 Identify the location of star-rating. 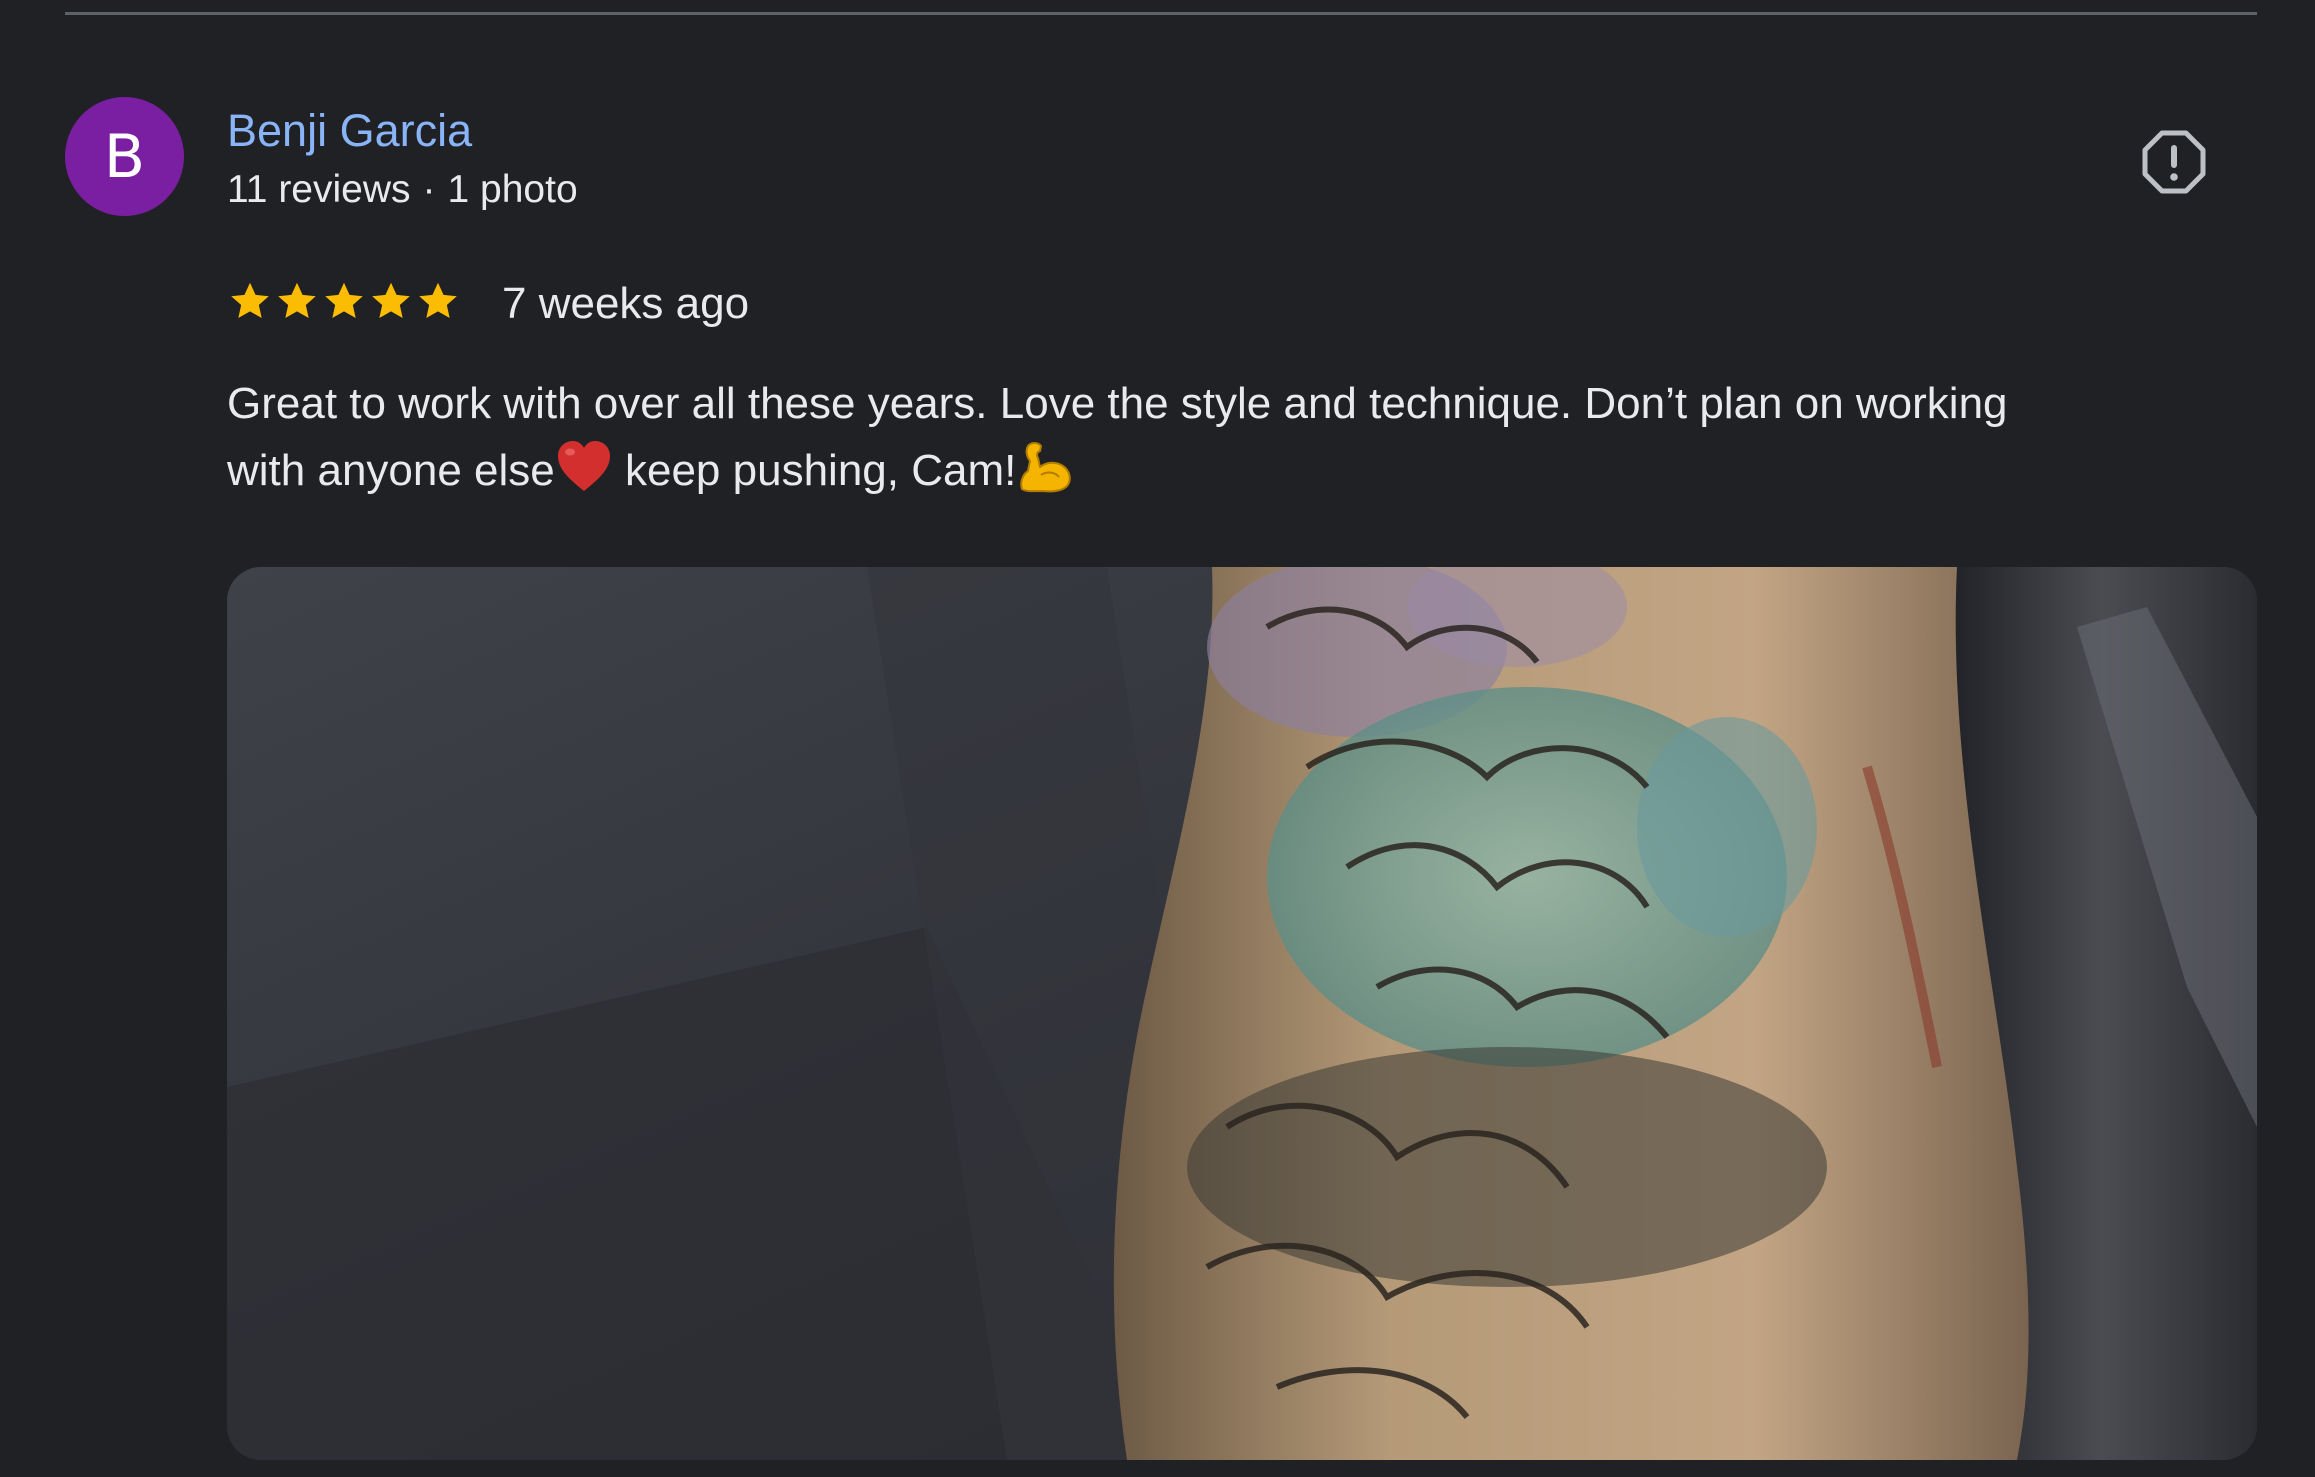
(344, 302).